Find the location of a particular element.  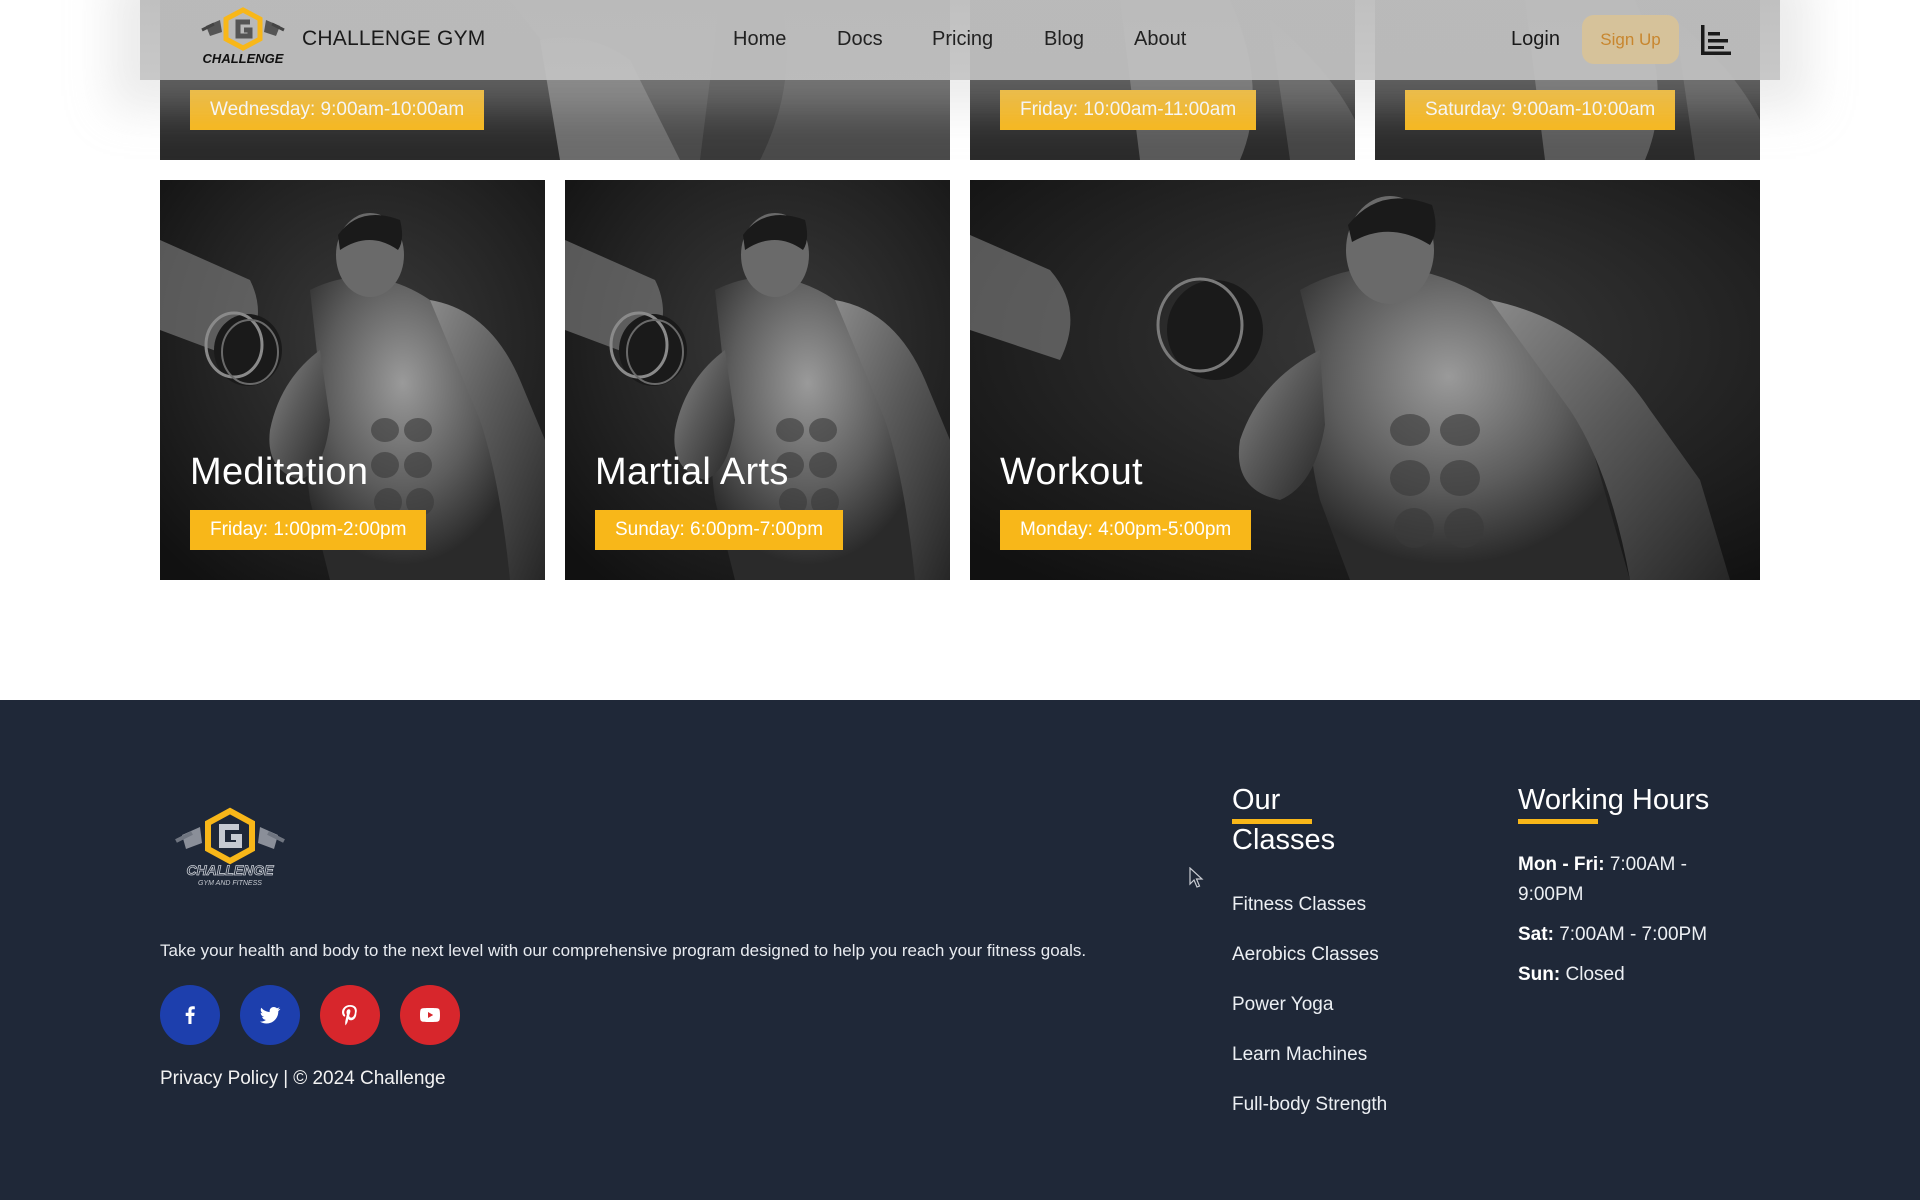

hours-time: 7:00AM - 7:00PM is located at coordinates (1633, 934).